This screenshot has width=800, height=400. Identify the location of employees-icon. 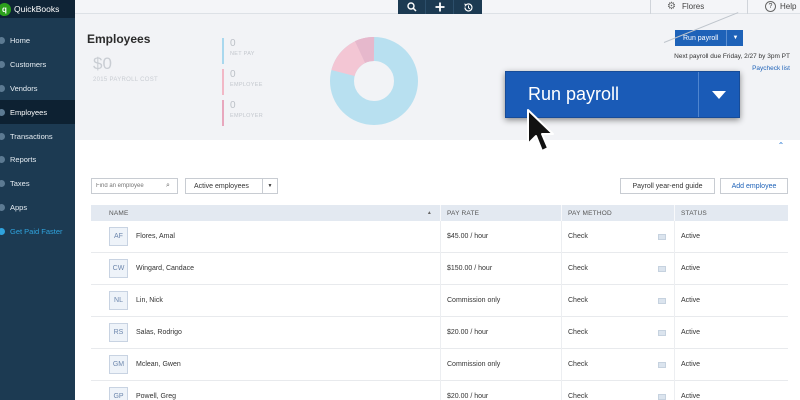
(2, 112).